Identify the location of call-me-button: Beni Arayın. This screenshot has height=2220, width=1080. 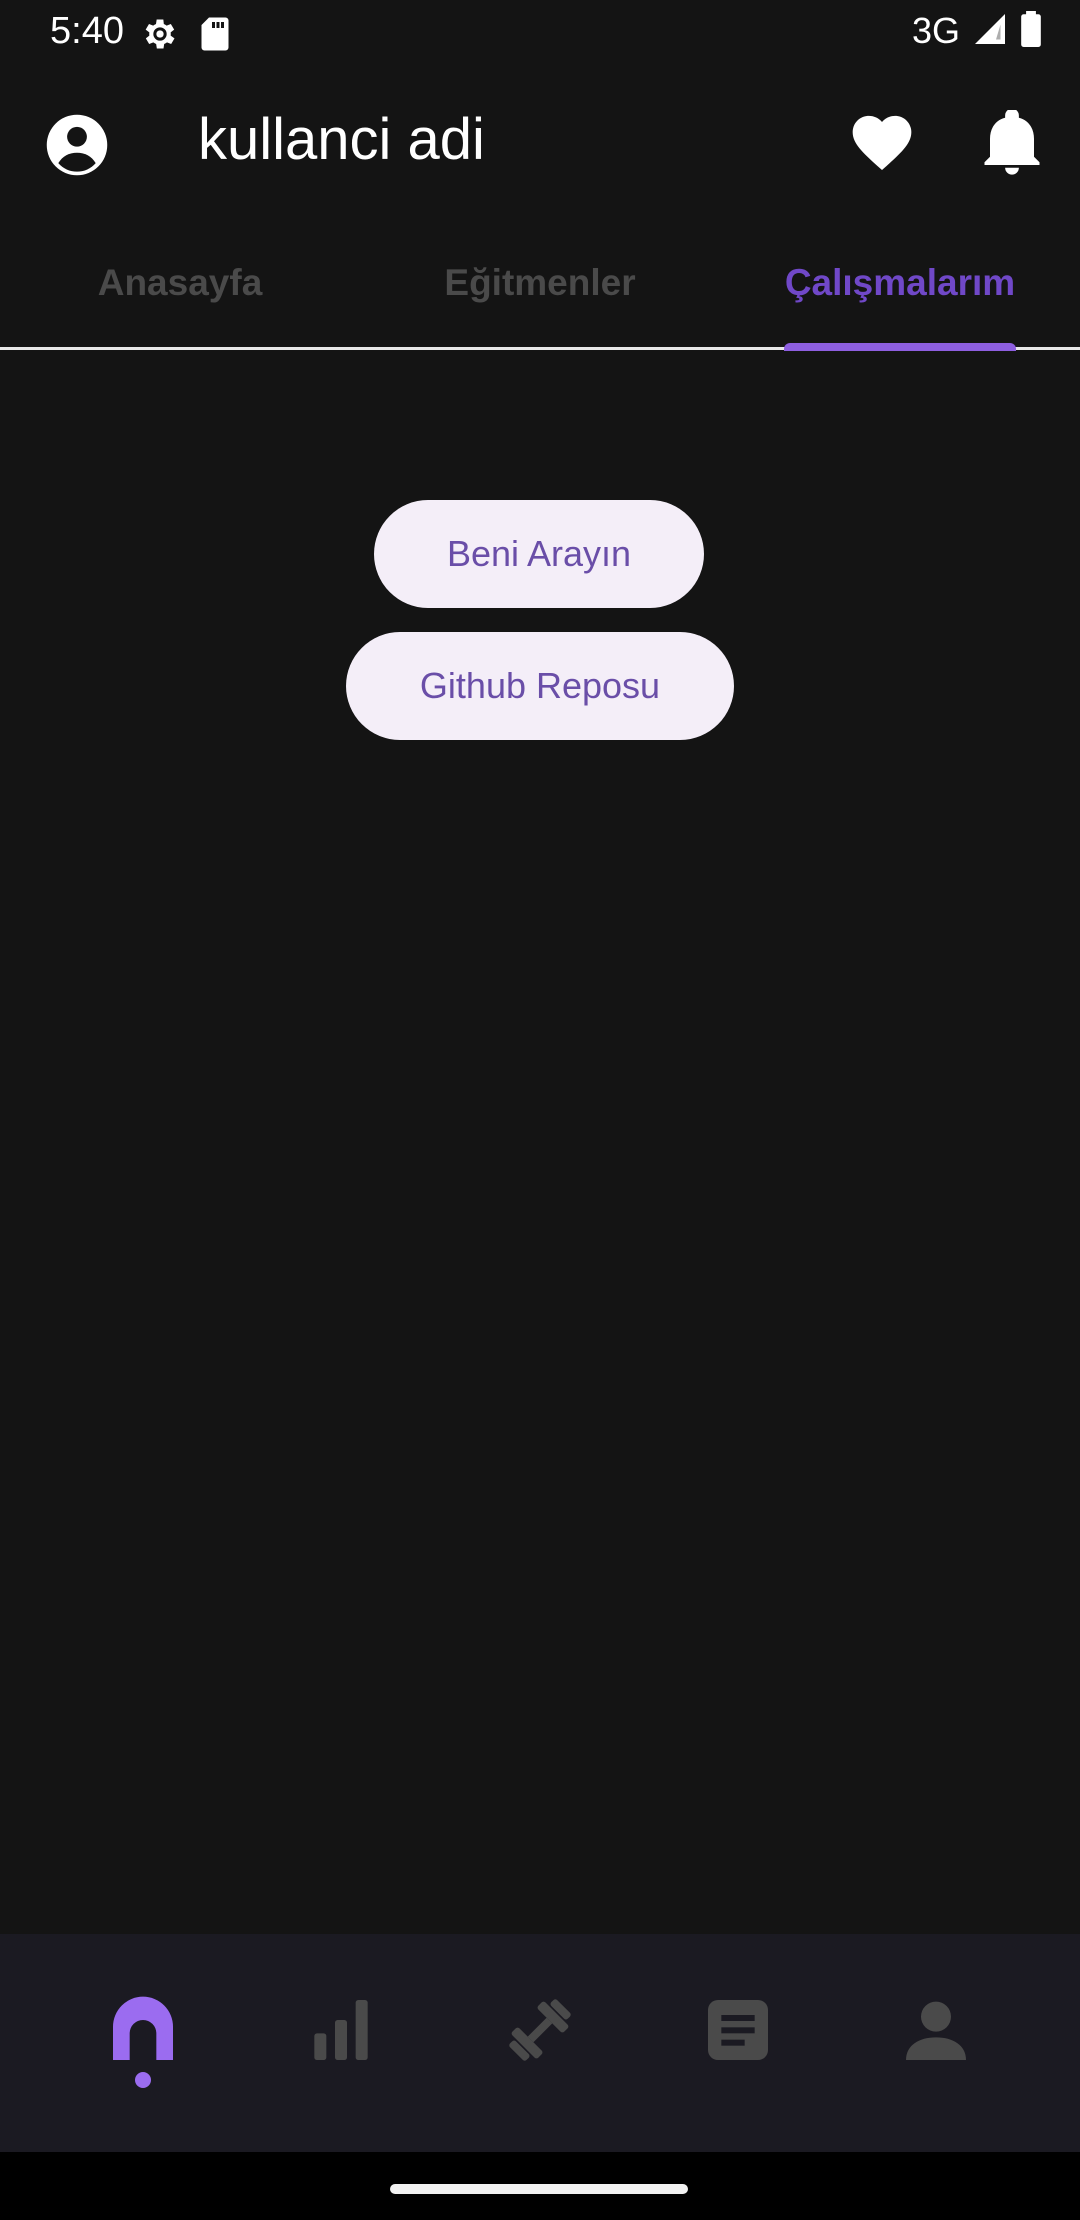
(539, 554).